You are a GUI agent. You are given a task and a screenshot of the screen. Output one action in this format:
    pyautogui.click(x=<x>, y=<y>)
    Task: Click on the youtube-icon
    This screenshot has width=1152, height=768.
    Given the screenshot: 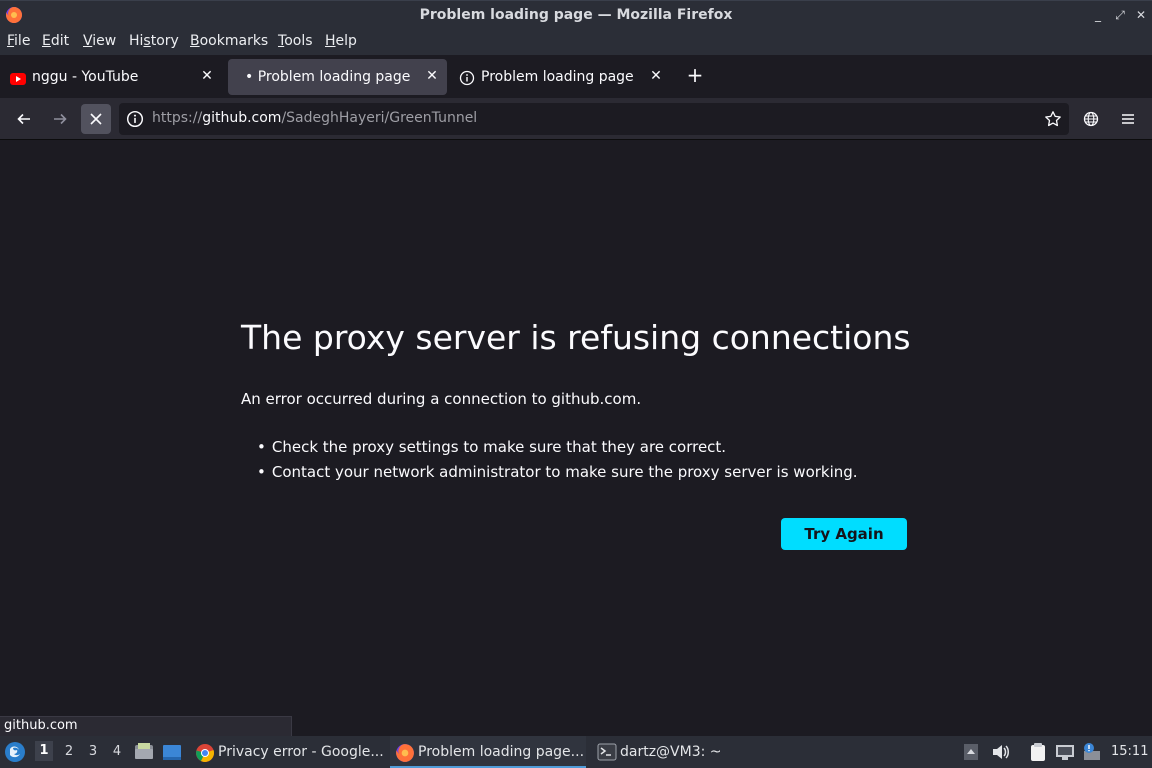 What is the action you would take?
    pyautogui.click(x=18, y=79)
    